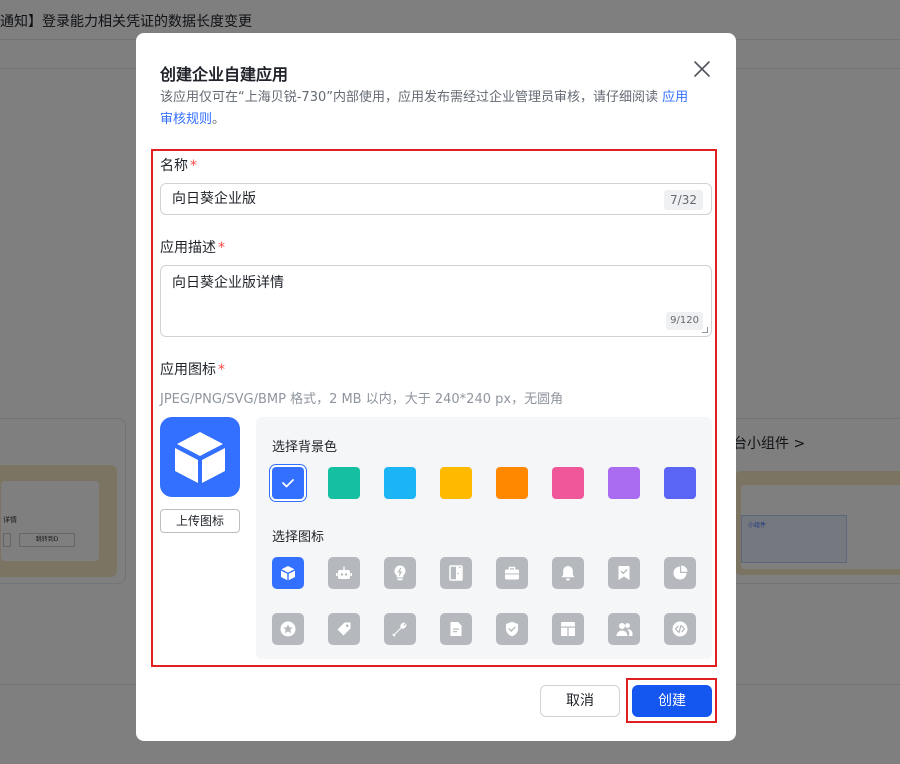 The height and width of the screenshot is (764, 900). What do you see at coordinates (188, 370) in the screenshot?
I see `icon-label-text: 应用图标` at bounding box center [188, 370].